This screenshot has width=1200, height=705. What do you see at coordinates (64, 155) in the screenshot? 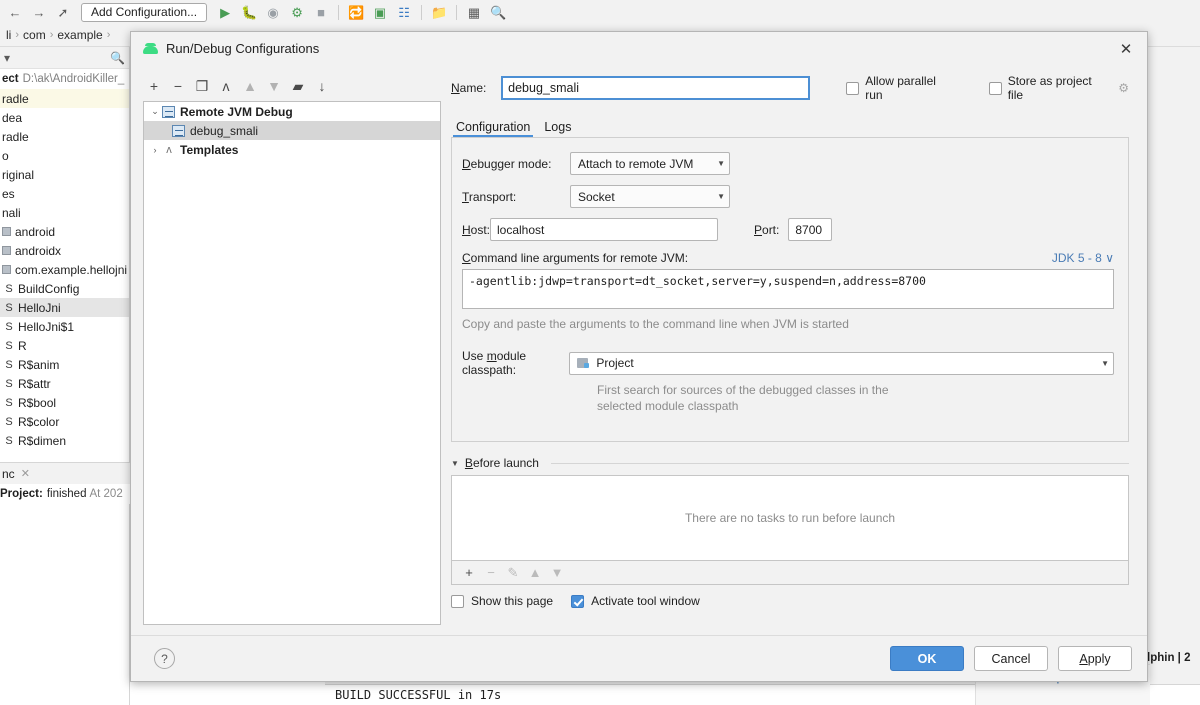
I see `project-tree-item: o` at bounding box center [64, 155].